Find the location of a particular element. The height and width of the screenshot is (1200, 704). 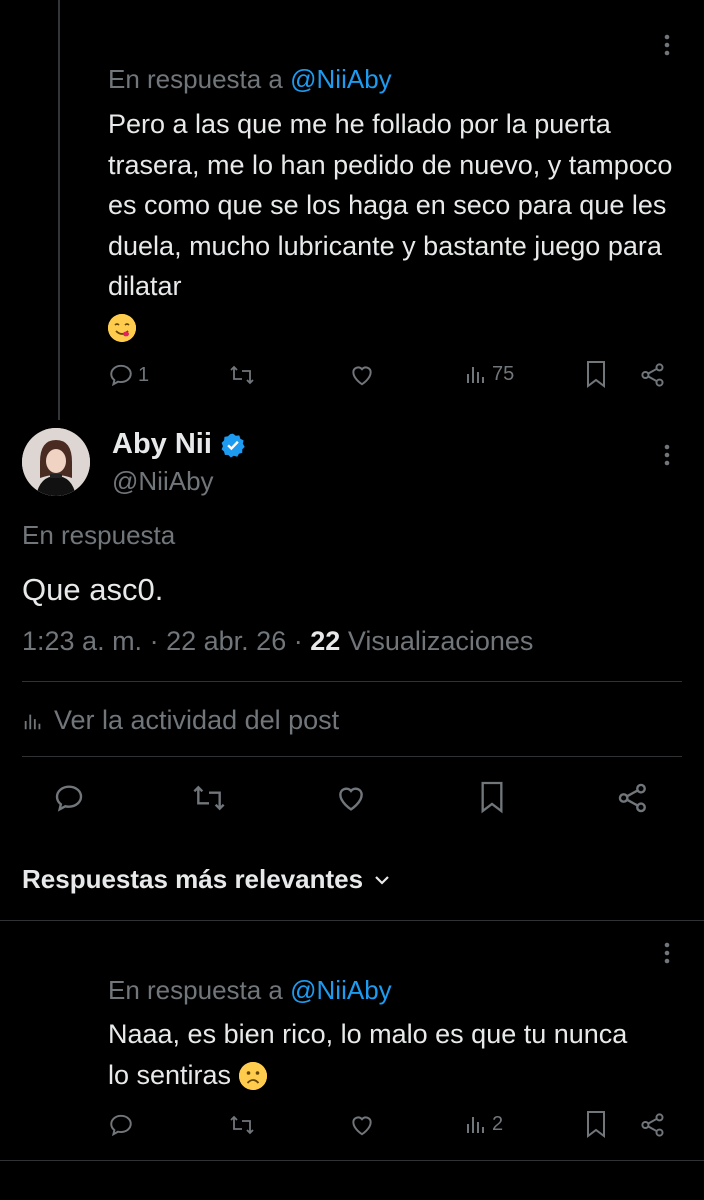

views-count: 22 is located at coordinates (325, 641).